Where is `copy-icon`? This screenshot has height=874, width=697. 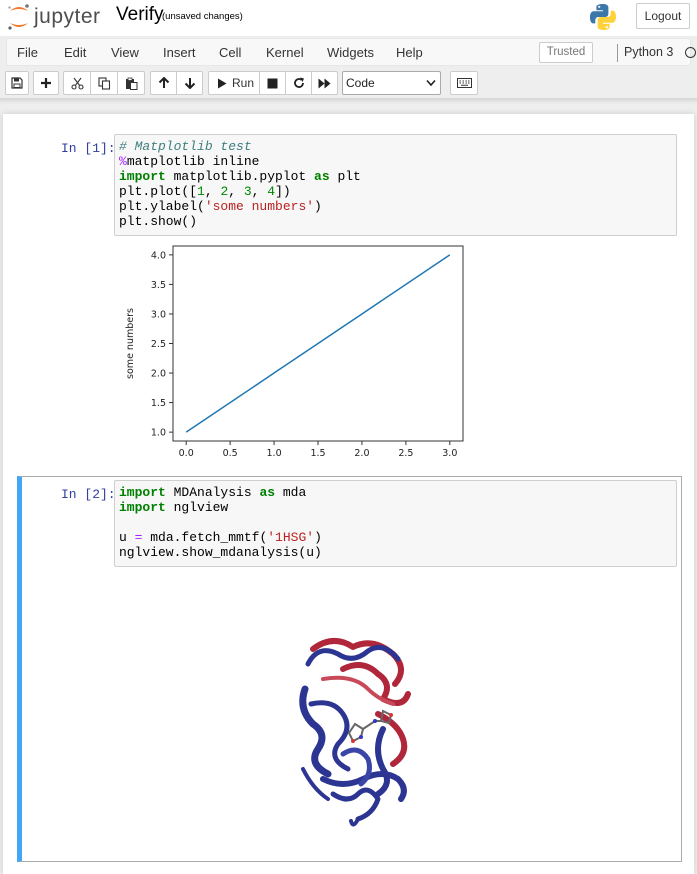
copy-icon is located at coordinates (103, 83).